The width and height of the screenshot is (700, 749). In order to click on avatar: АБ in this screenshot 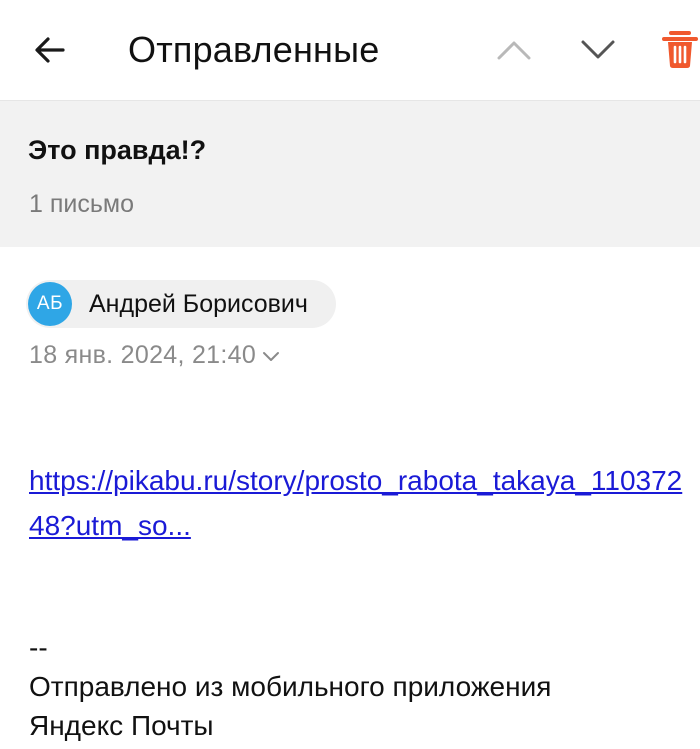, I will do `click(50, 304)`.